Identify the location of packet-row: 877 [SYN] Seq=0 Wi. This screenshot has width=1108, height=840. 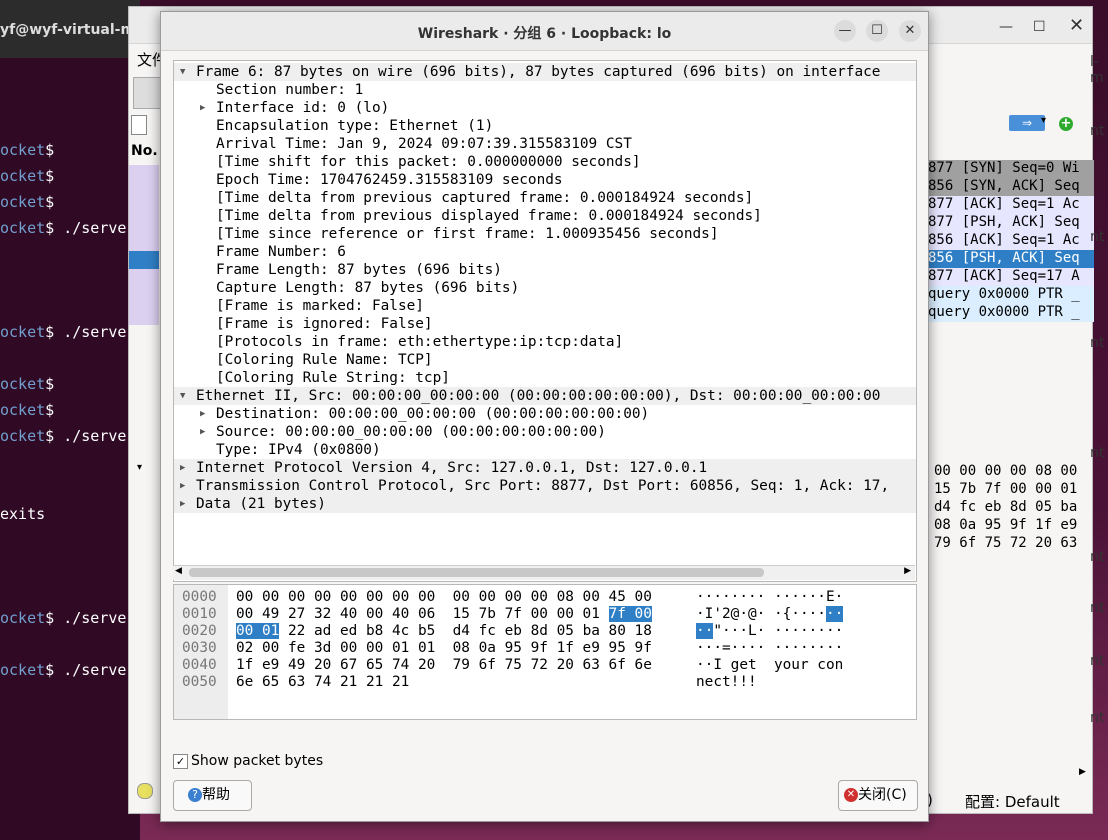
(1010, 169).